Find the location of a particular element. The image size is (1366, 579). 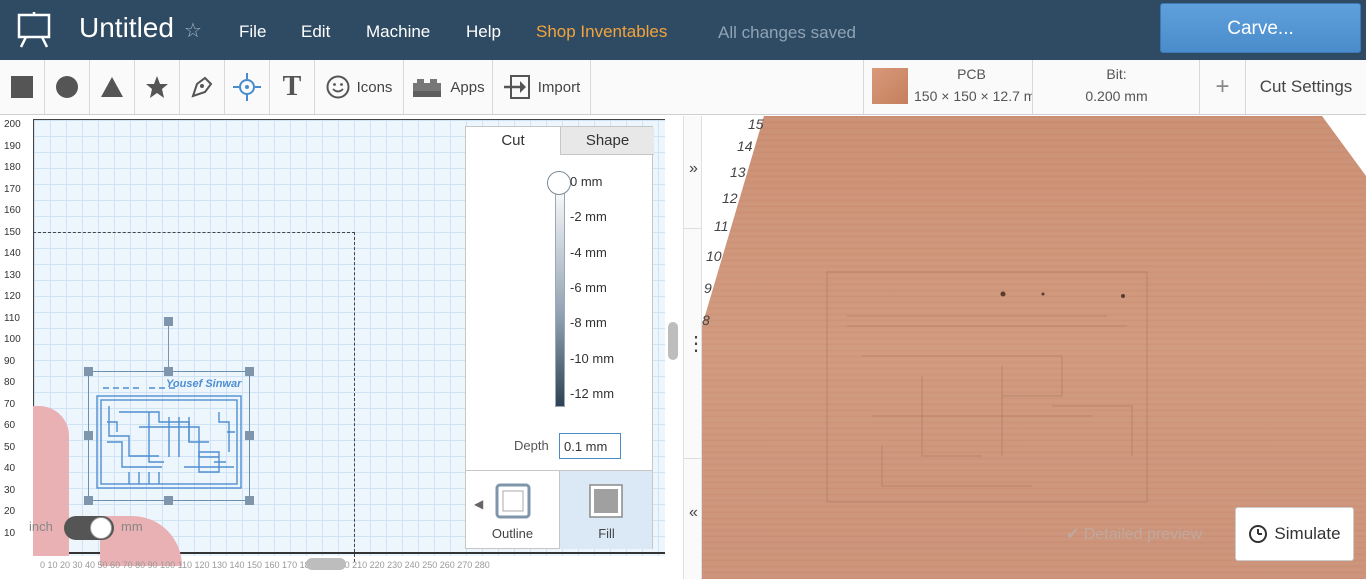

menu-help: Help is located at coordinates (483, 32).